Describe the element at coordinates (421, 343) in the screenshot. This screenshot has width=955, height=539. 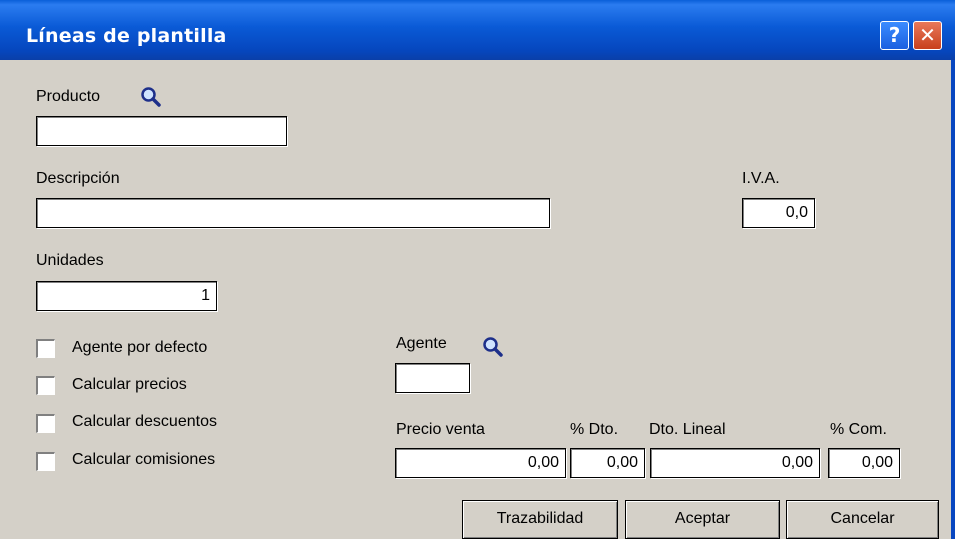
I see `agente-label: Agente` at that location.